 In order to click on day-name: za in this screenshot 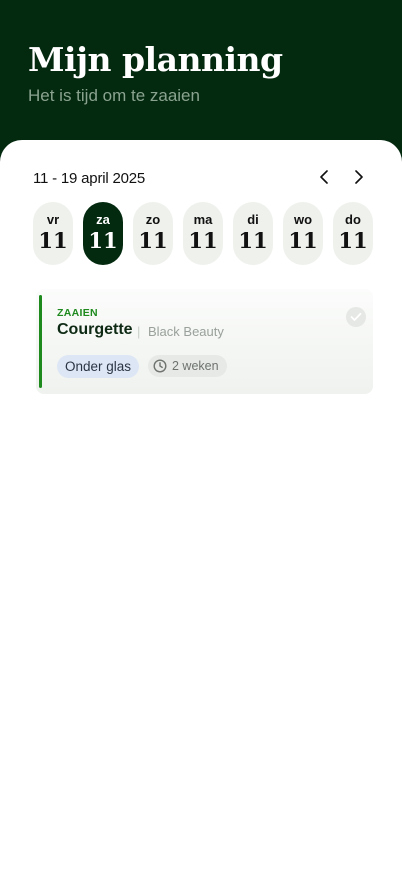, I will do `click(103, 219)`.